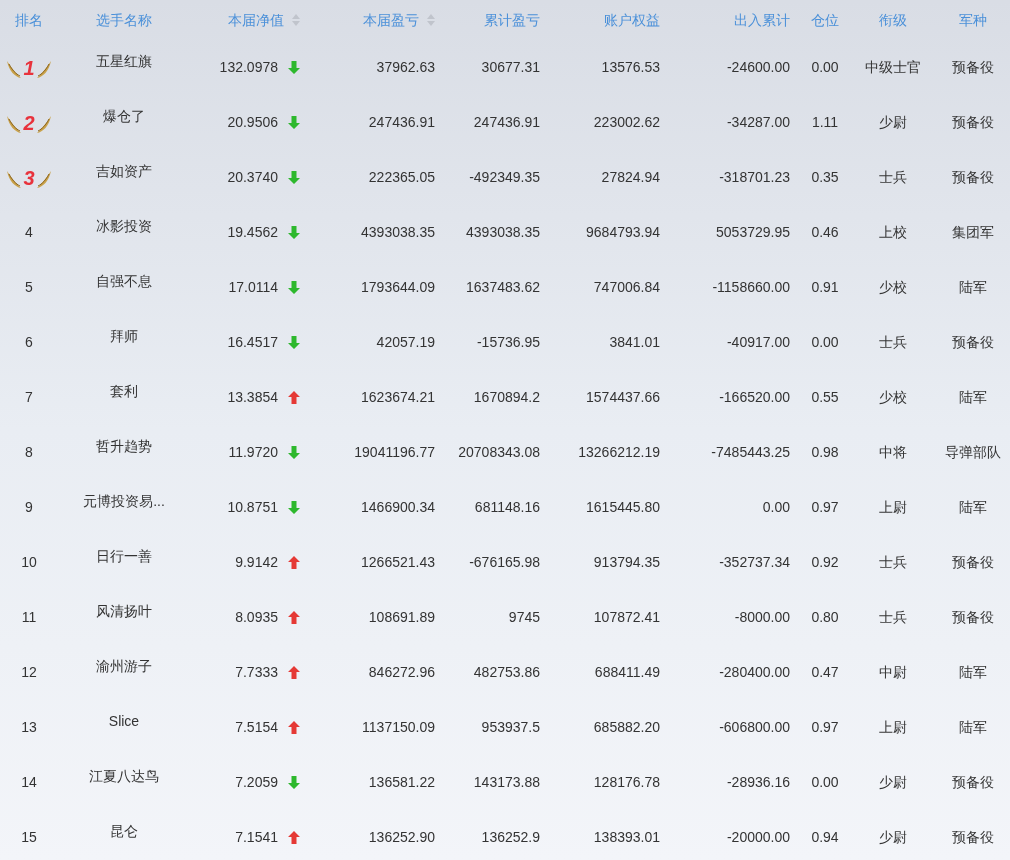 The width and height of the screenshot is (1010, 860). Describe the element at coordinates (754, 727) in the screenshot. I see `table-cell-text: -606800.00` at that location.